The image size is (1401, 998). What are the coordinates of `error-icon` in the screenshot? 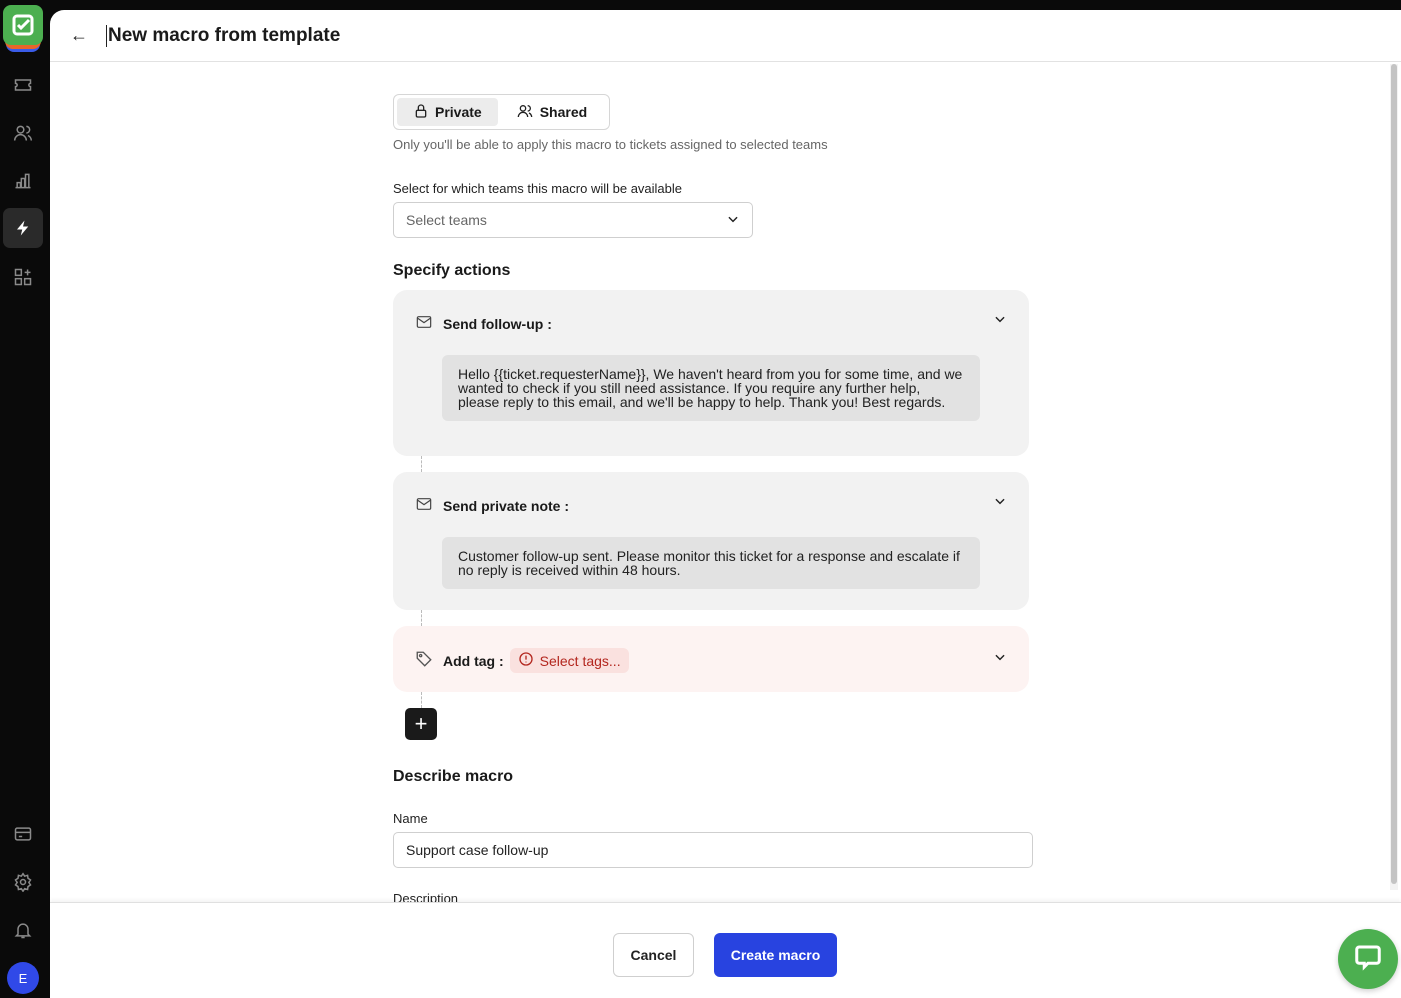 It's located at (526, 660).